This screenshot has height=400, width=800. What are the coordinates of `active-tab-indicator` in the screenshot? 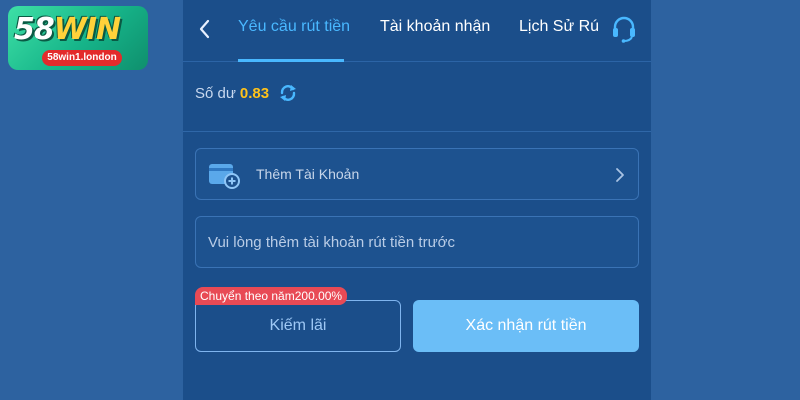 It's located at (291, 60).